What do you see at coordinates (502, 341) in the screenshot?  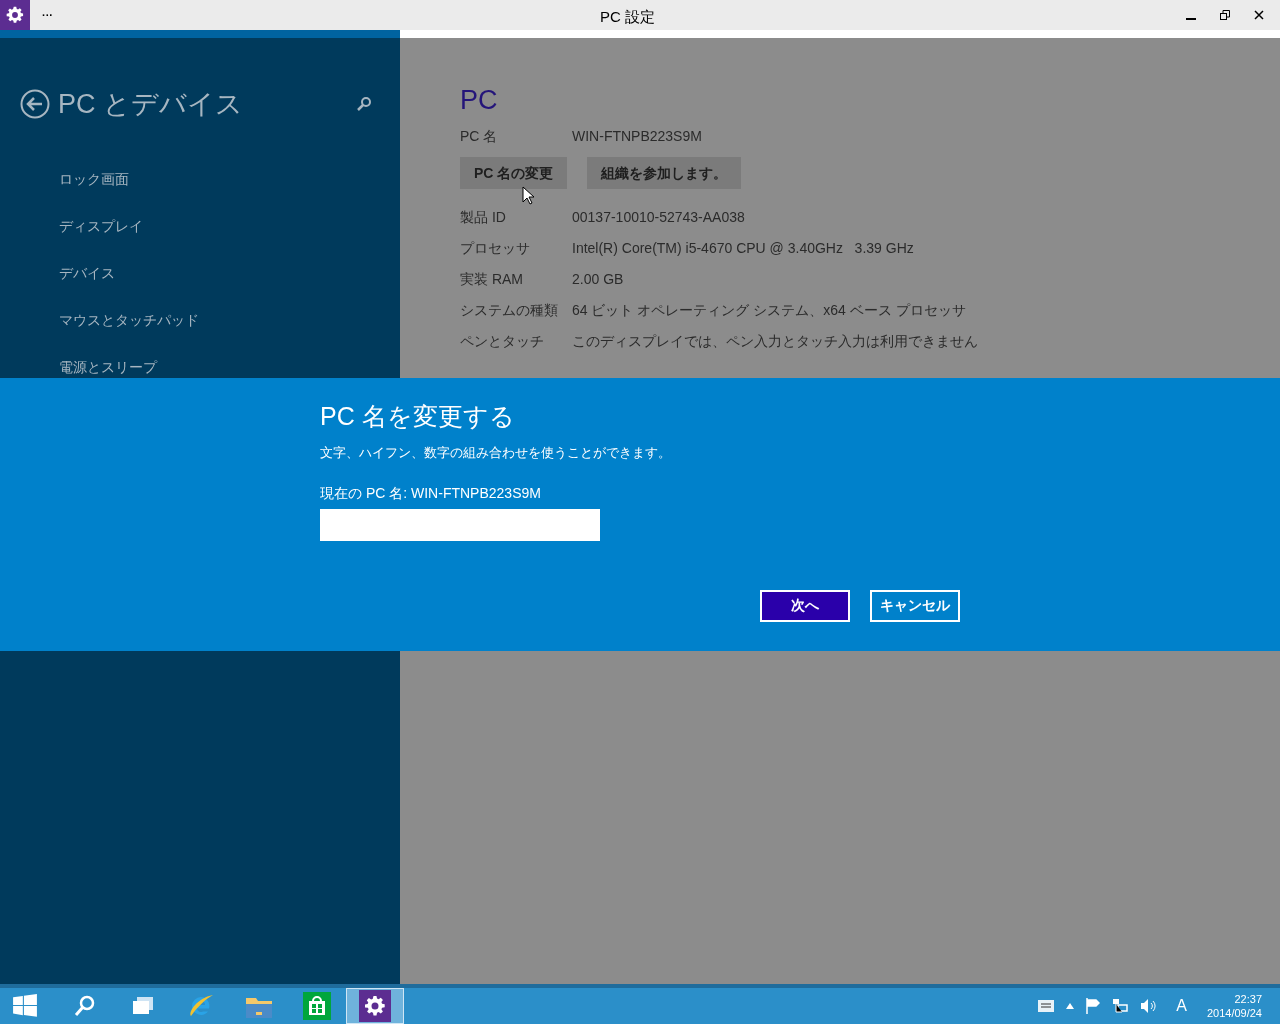 I see `field-label: ペンとタッチ` at bounding box center [502, 341].